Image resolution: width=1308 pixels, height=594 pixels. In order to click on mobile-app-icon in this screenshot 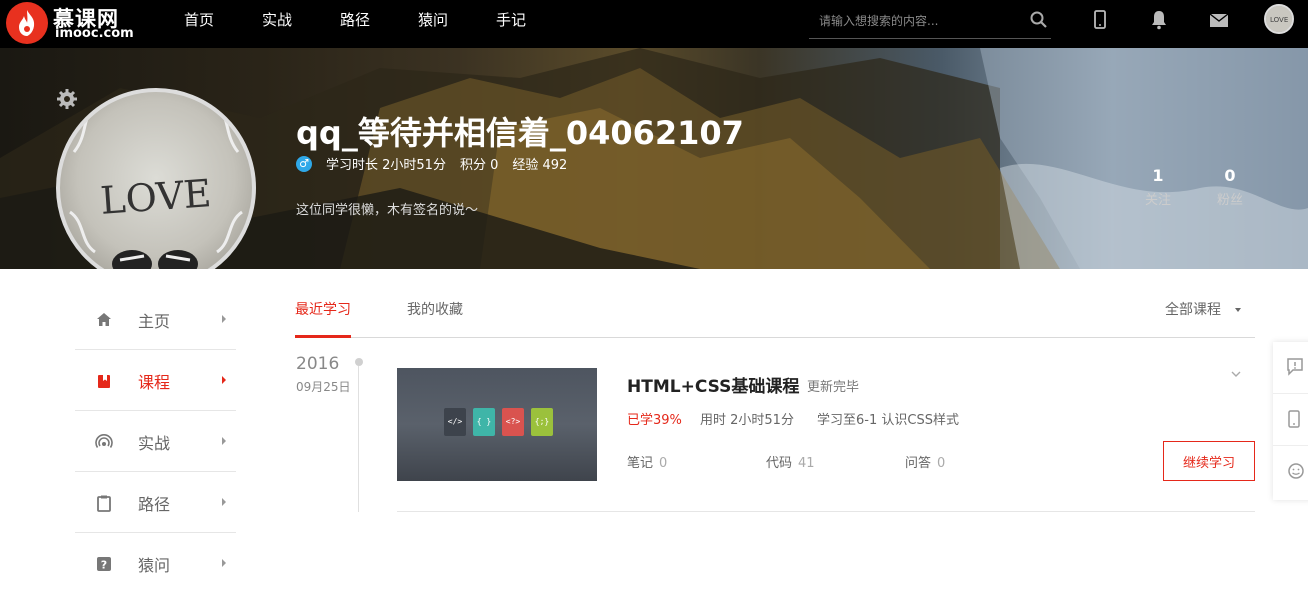, I will do `click(1100, 20)`.